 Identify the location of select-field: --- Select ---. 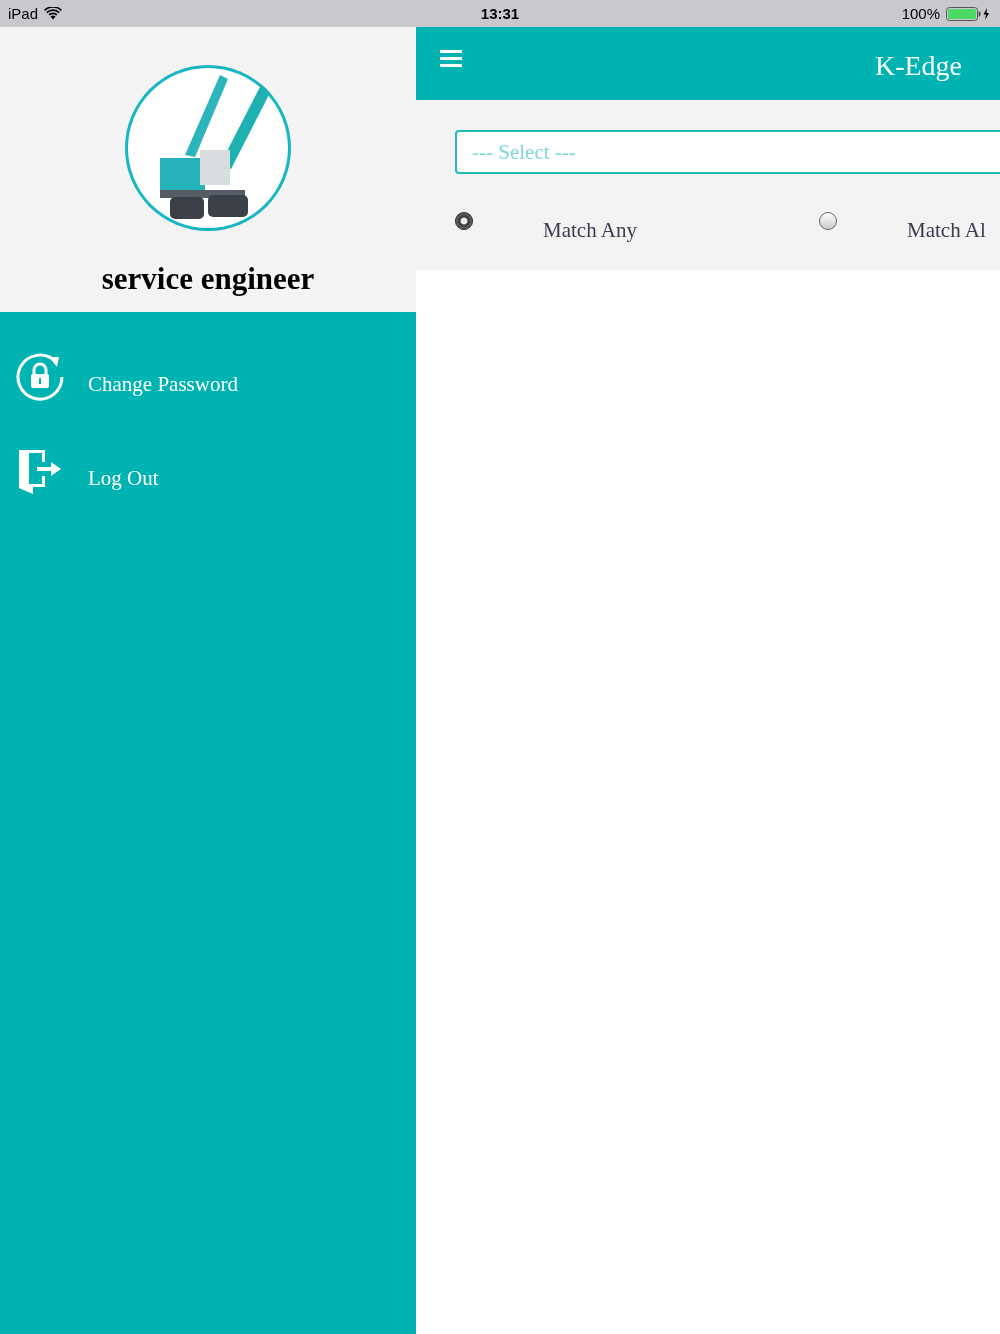
(727, 152).